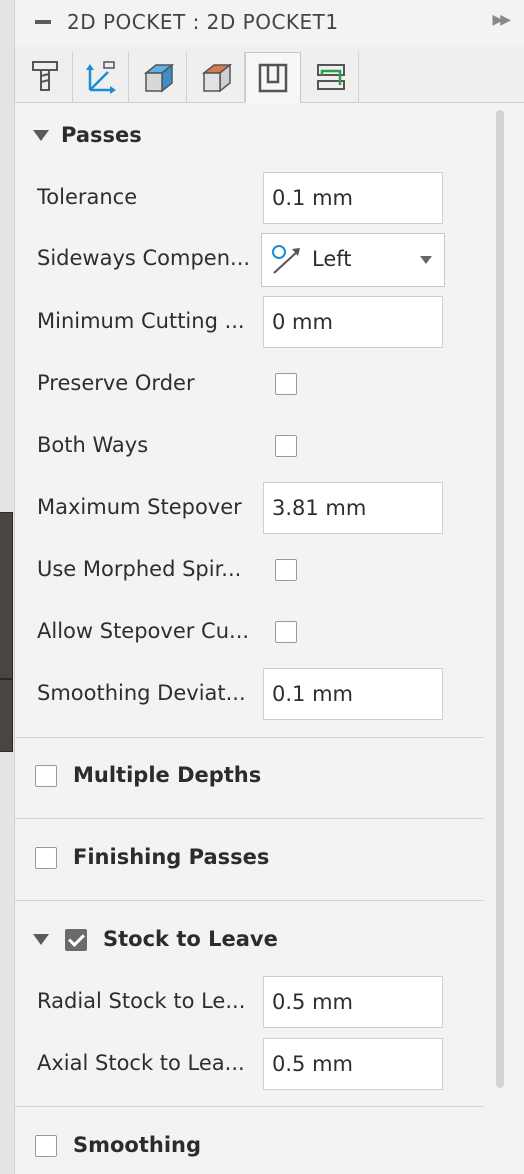 This screenshot has width=524, height=1174. What do you see at coordinates (249, 1146) in the screenshot?
I see `smoothing-header: Smoothing` at bounding box center [249, 1146].